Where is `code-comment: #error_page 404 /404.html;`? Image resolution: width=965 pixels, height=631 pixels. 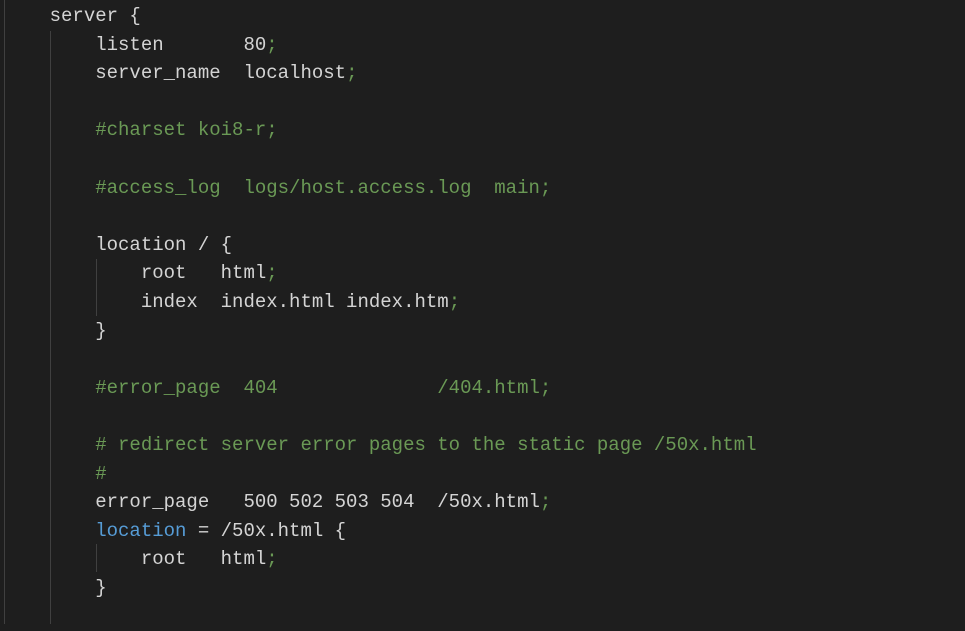
code-comment: #error_page 404 /404.html; is located at coordinates (278, 387).